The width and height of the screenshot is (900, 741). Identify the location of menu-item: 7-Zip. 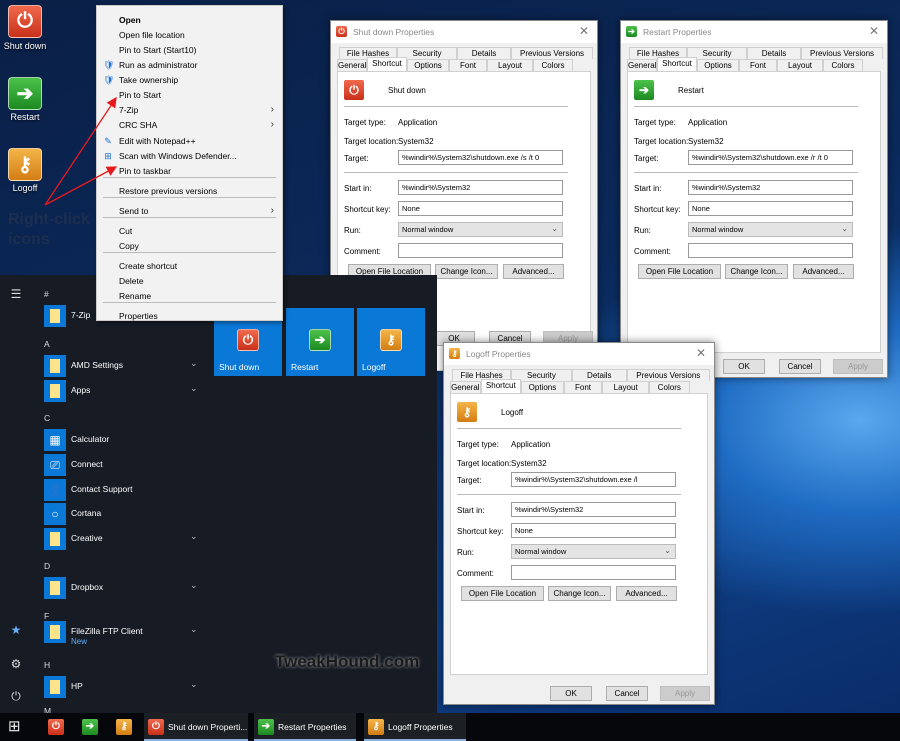
(189, 109).